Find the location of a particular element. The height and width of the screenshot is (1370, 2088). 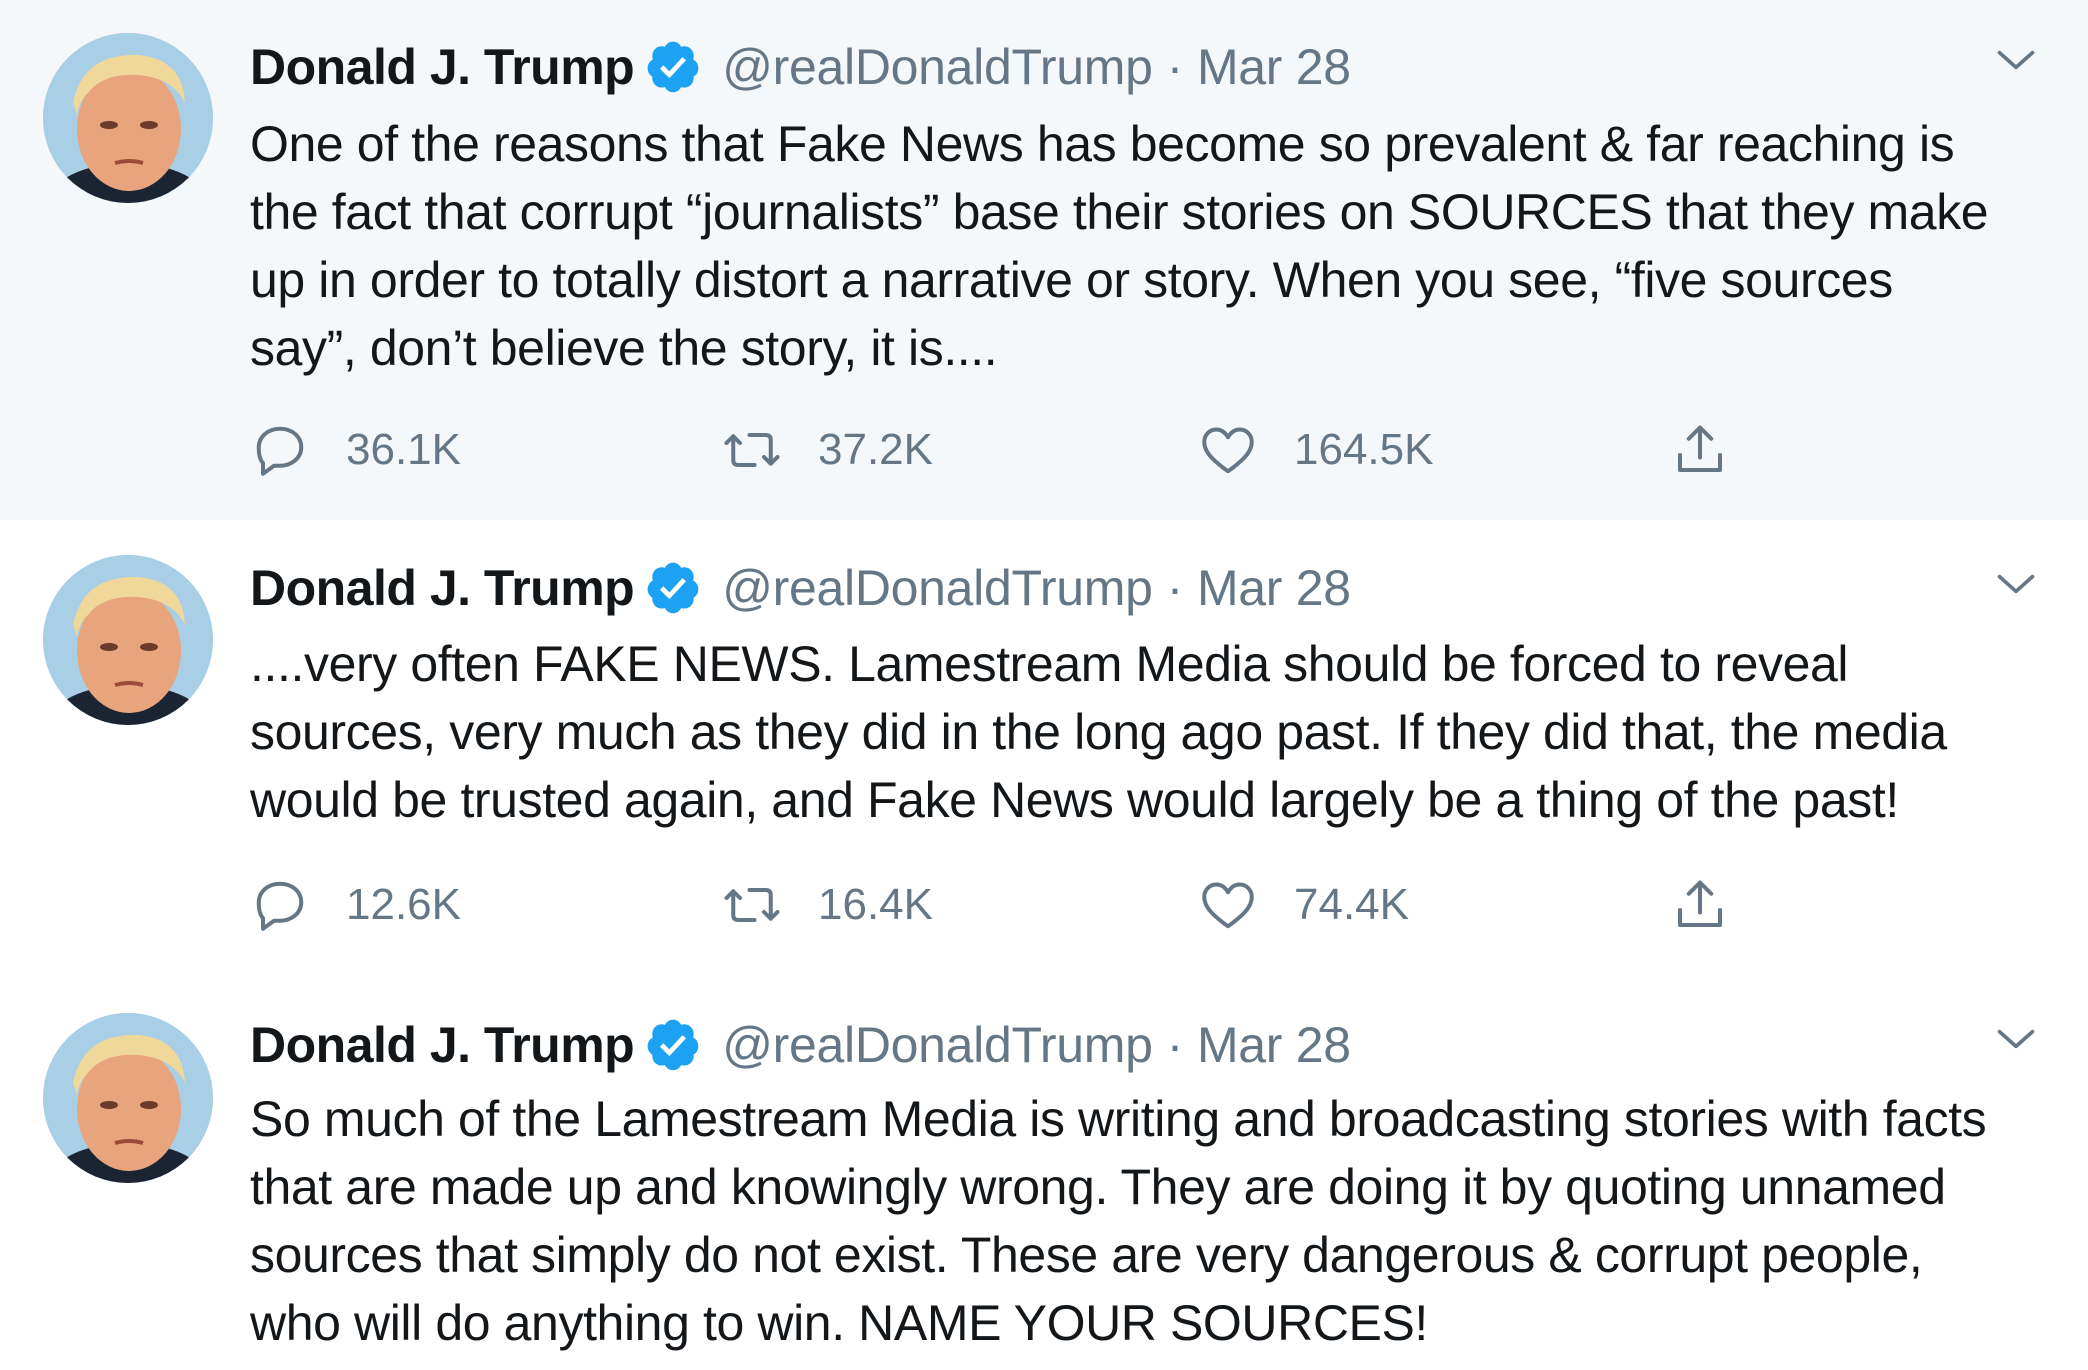

reply-count: 36.1K is located at coordinates (403, 449).